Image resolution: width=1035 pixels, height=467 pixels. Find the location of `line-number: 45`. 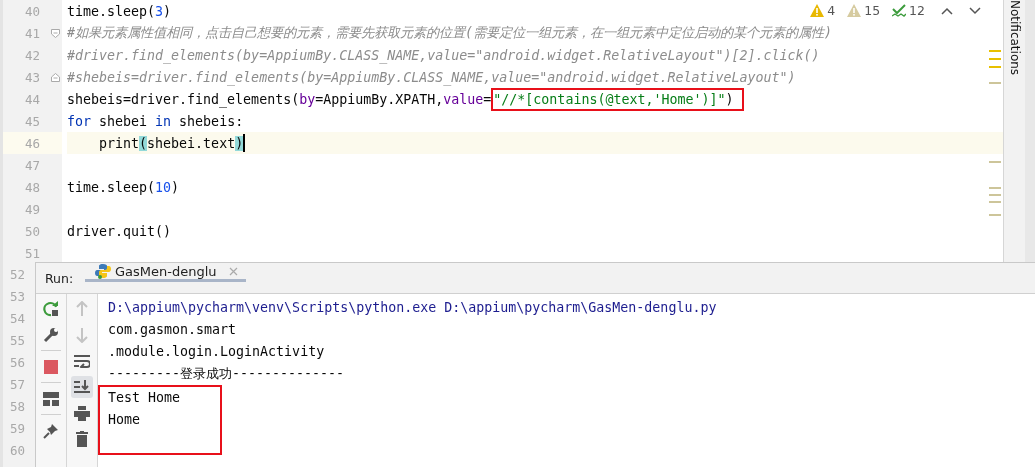

line-number: 45 is located at coordinates (33, 121).